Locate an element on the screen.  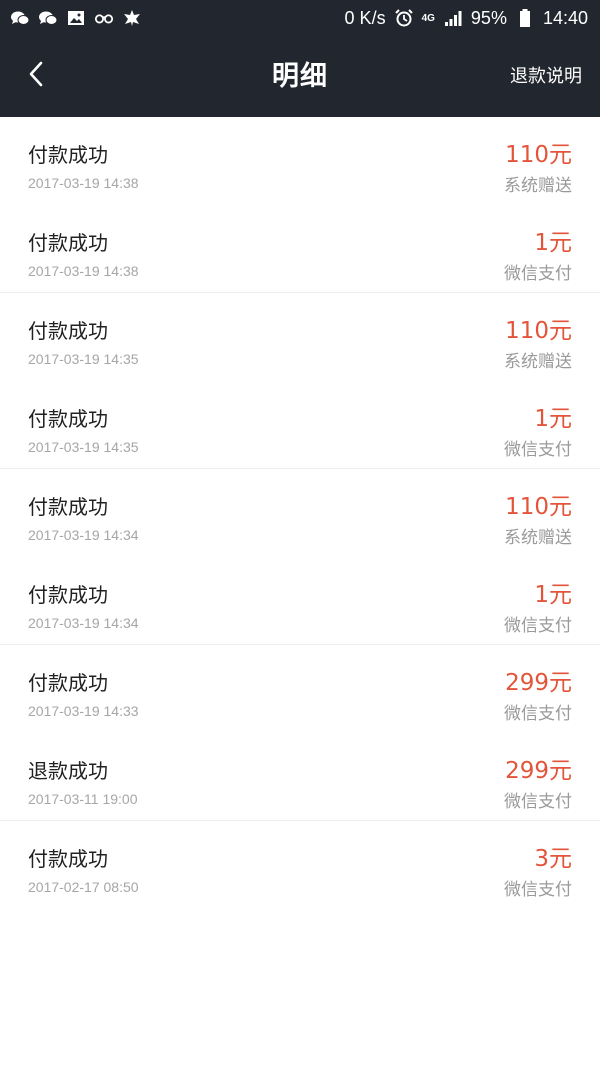
page-title: 明细 is located at coordinates (300, 76).